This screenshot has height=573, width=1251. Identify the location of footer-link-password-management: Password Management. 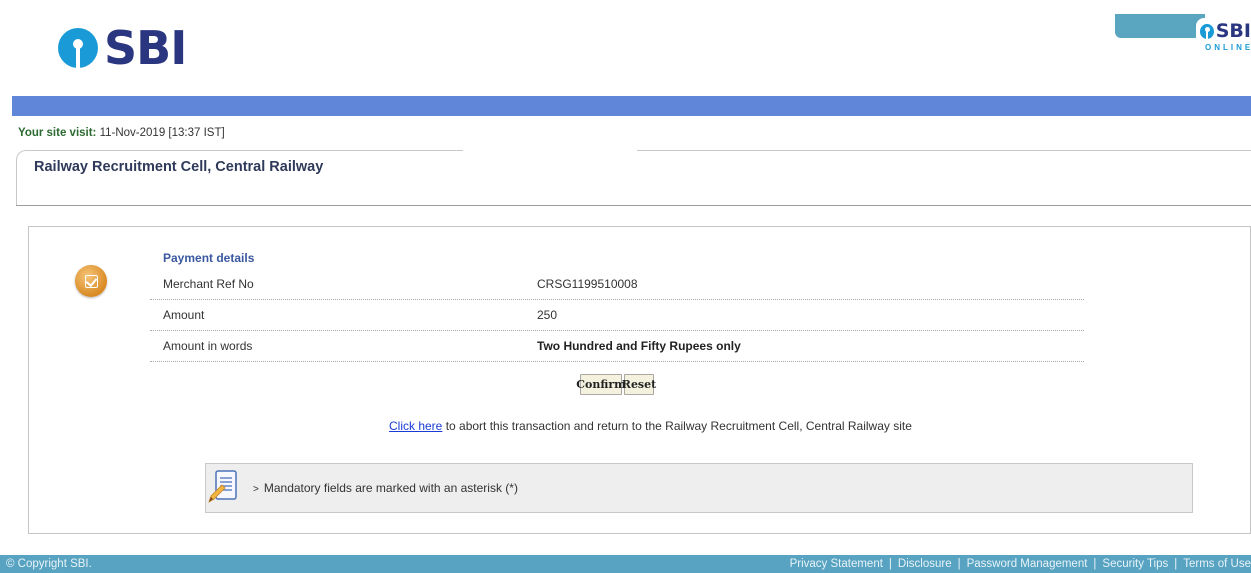
(1027, 564).